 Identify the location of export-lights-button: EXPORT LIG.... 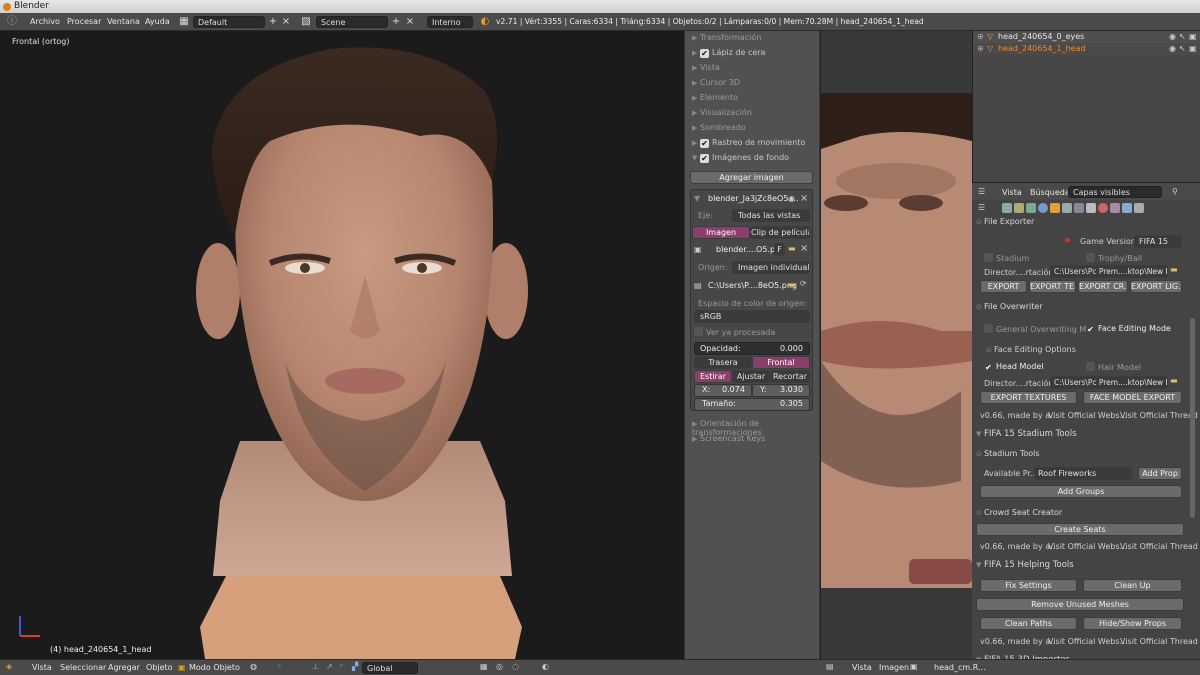
(1156, 286).